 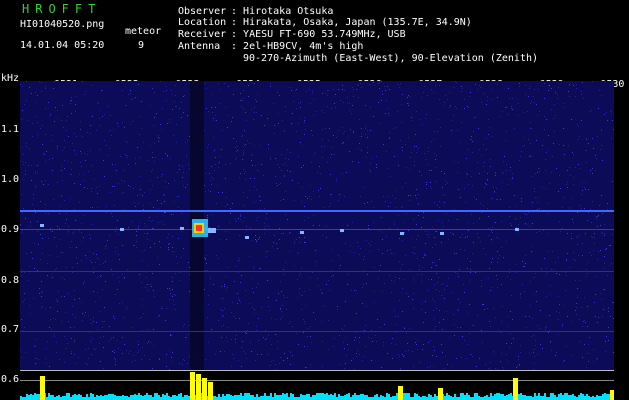 What do you see at coordinates (10, 329) in the screenshot?
I see `freq-label-0-7: 0.7` at bounding box center [10, 329].